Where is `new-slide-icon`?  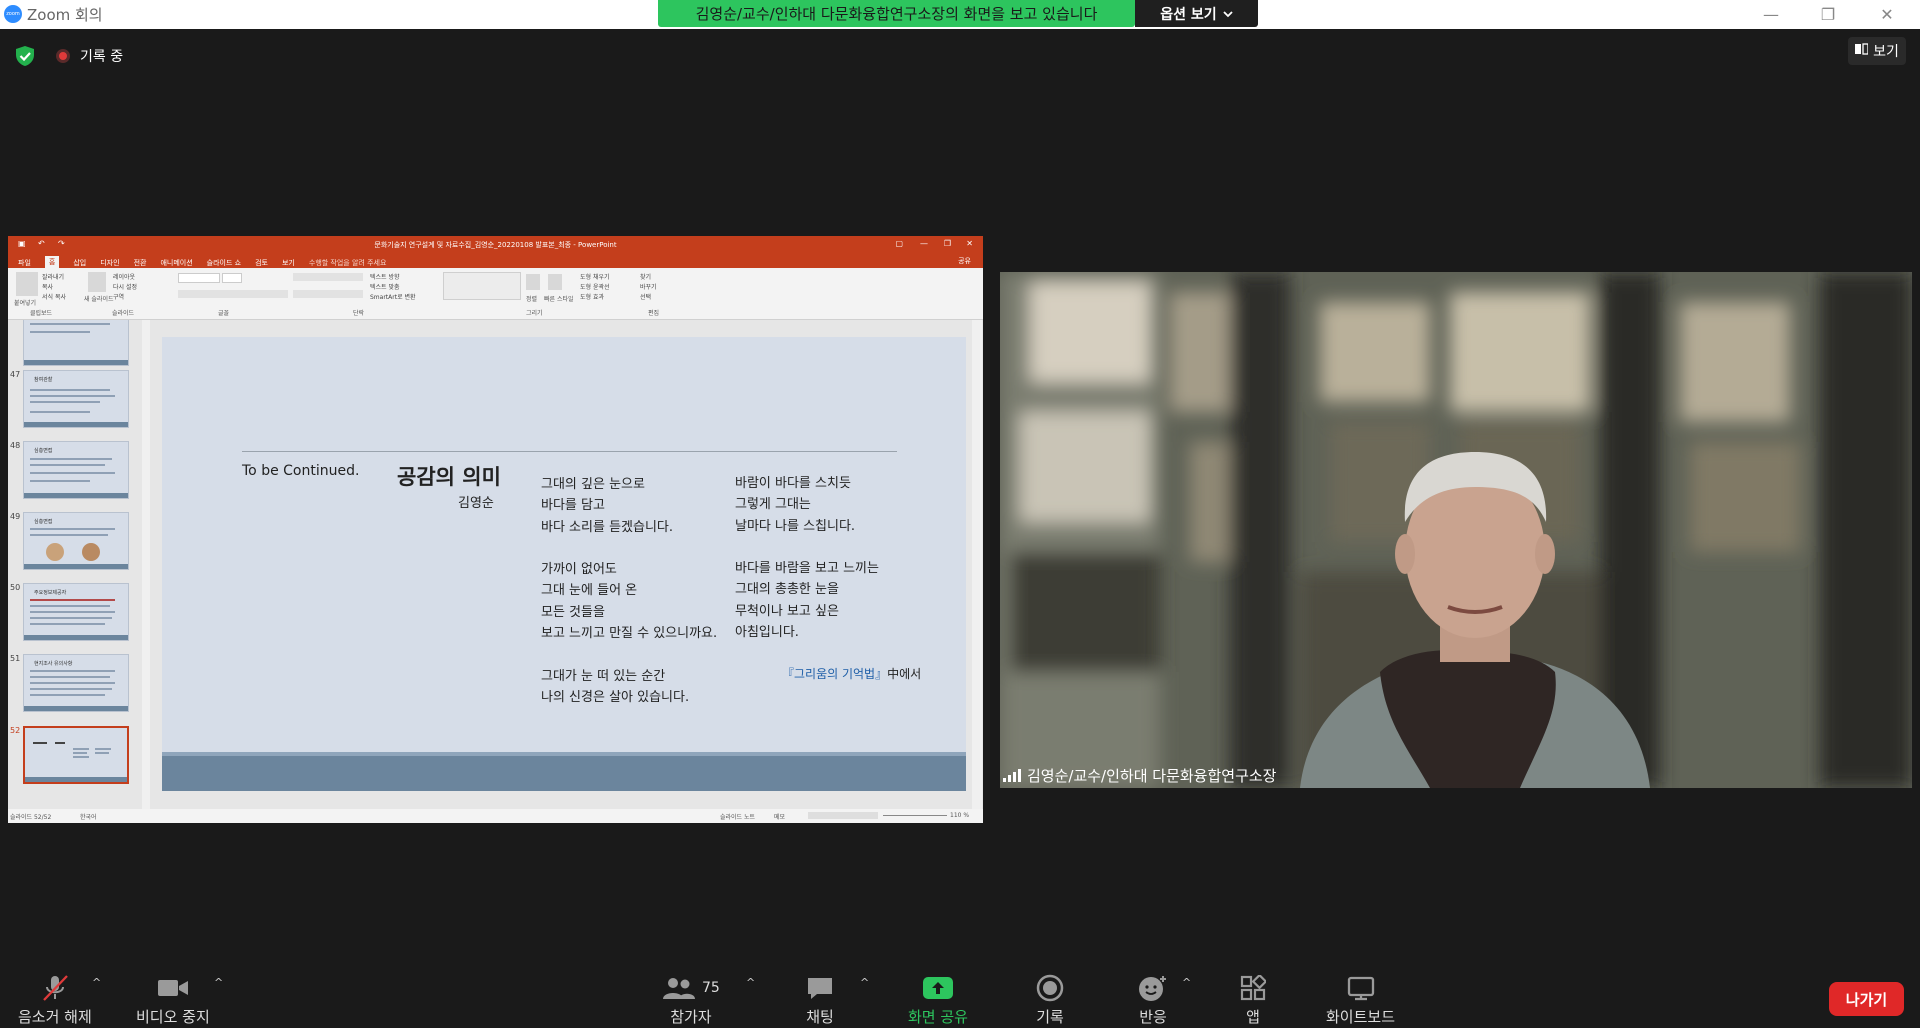
new-slide-icon is located at coordinates (97, 282).